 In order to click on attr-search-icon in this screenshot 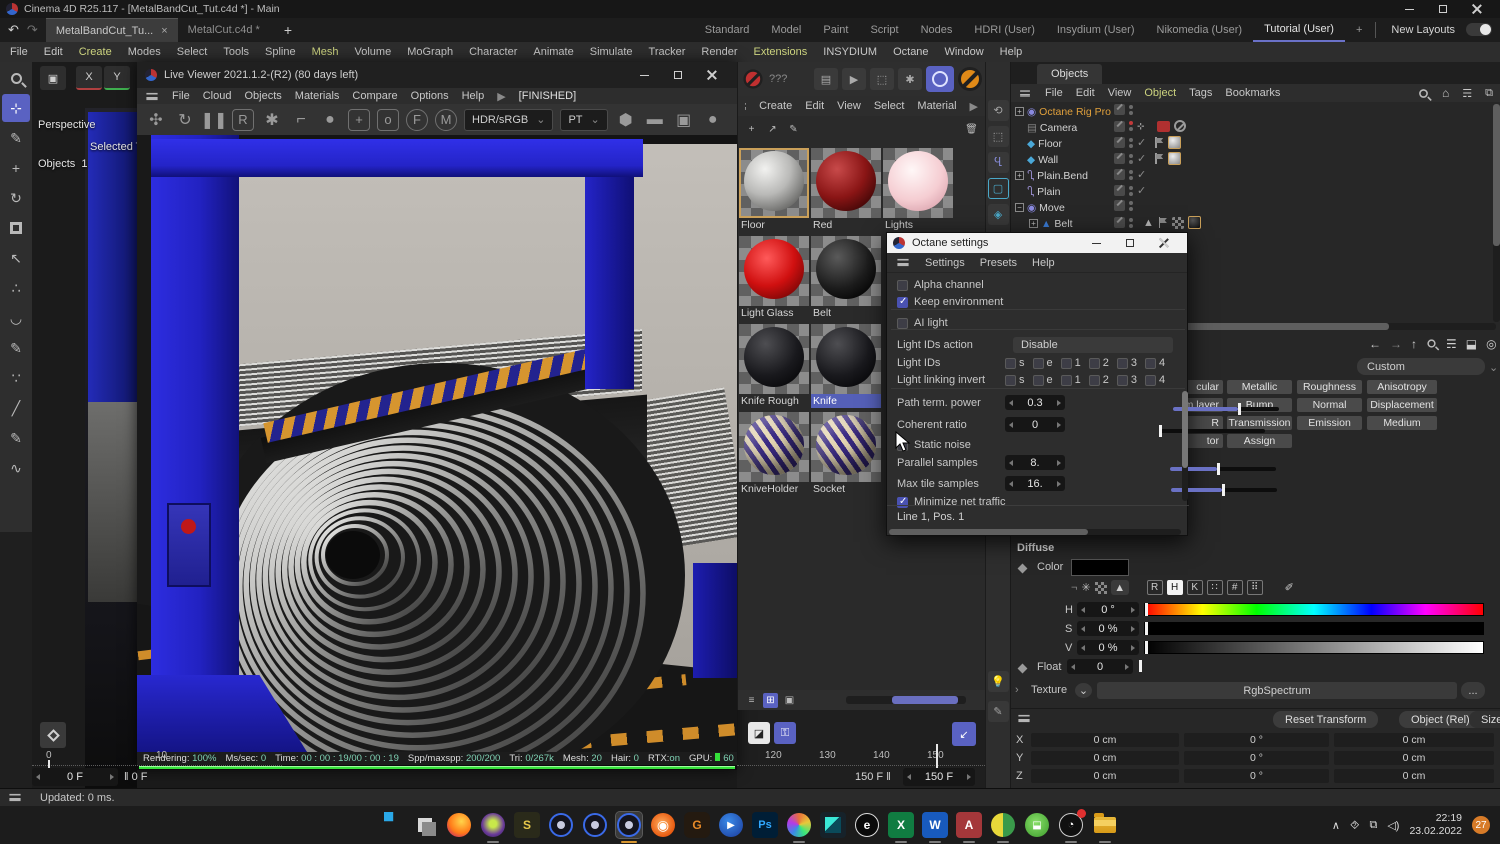, I will do `click(1431, 343)`.